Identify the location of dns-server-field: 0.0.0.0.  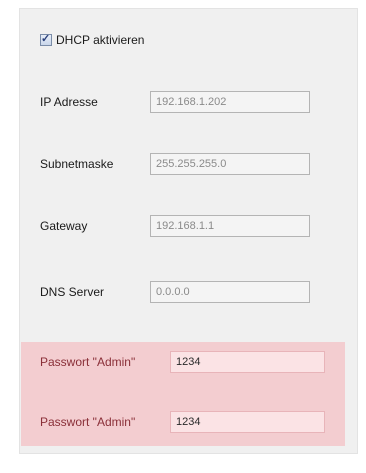
(230, 292).